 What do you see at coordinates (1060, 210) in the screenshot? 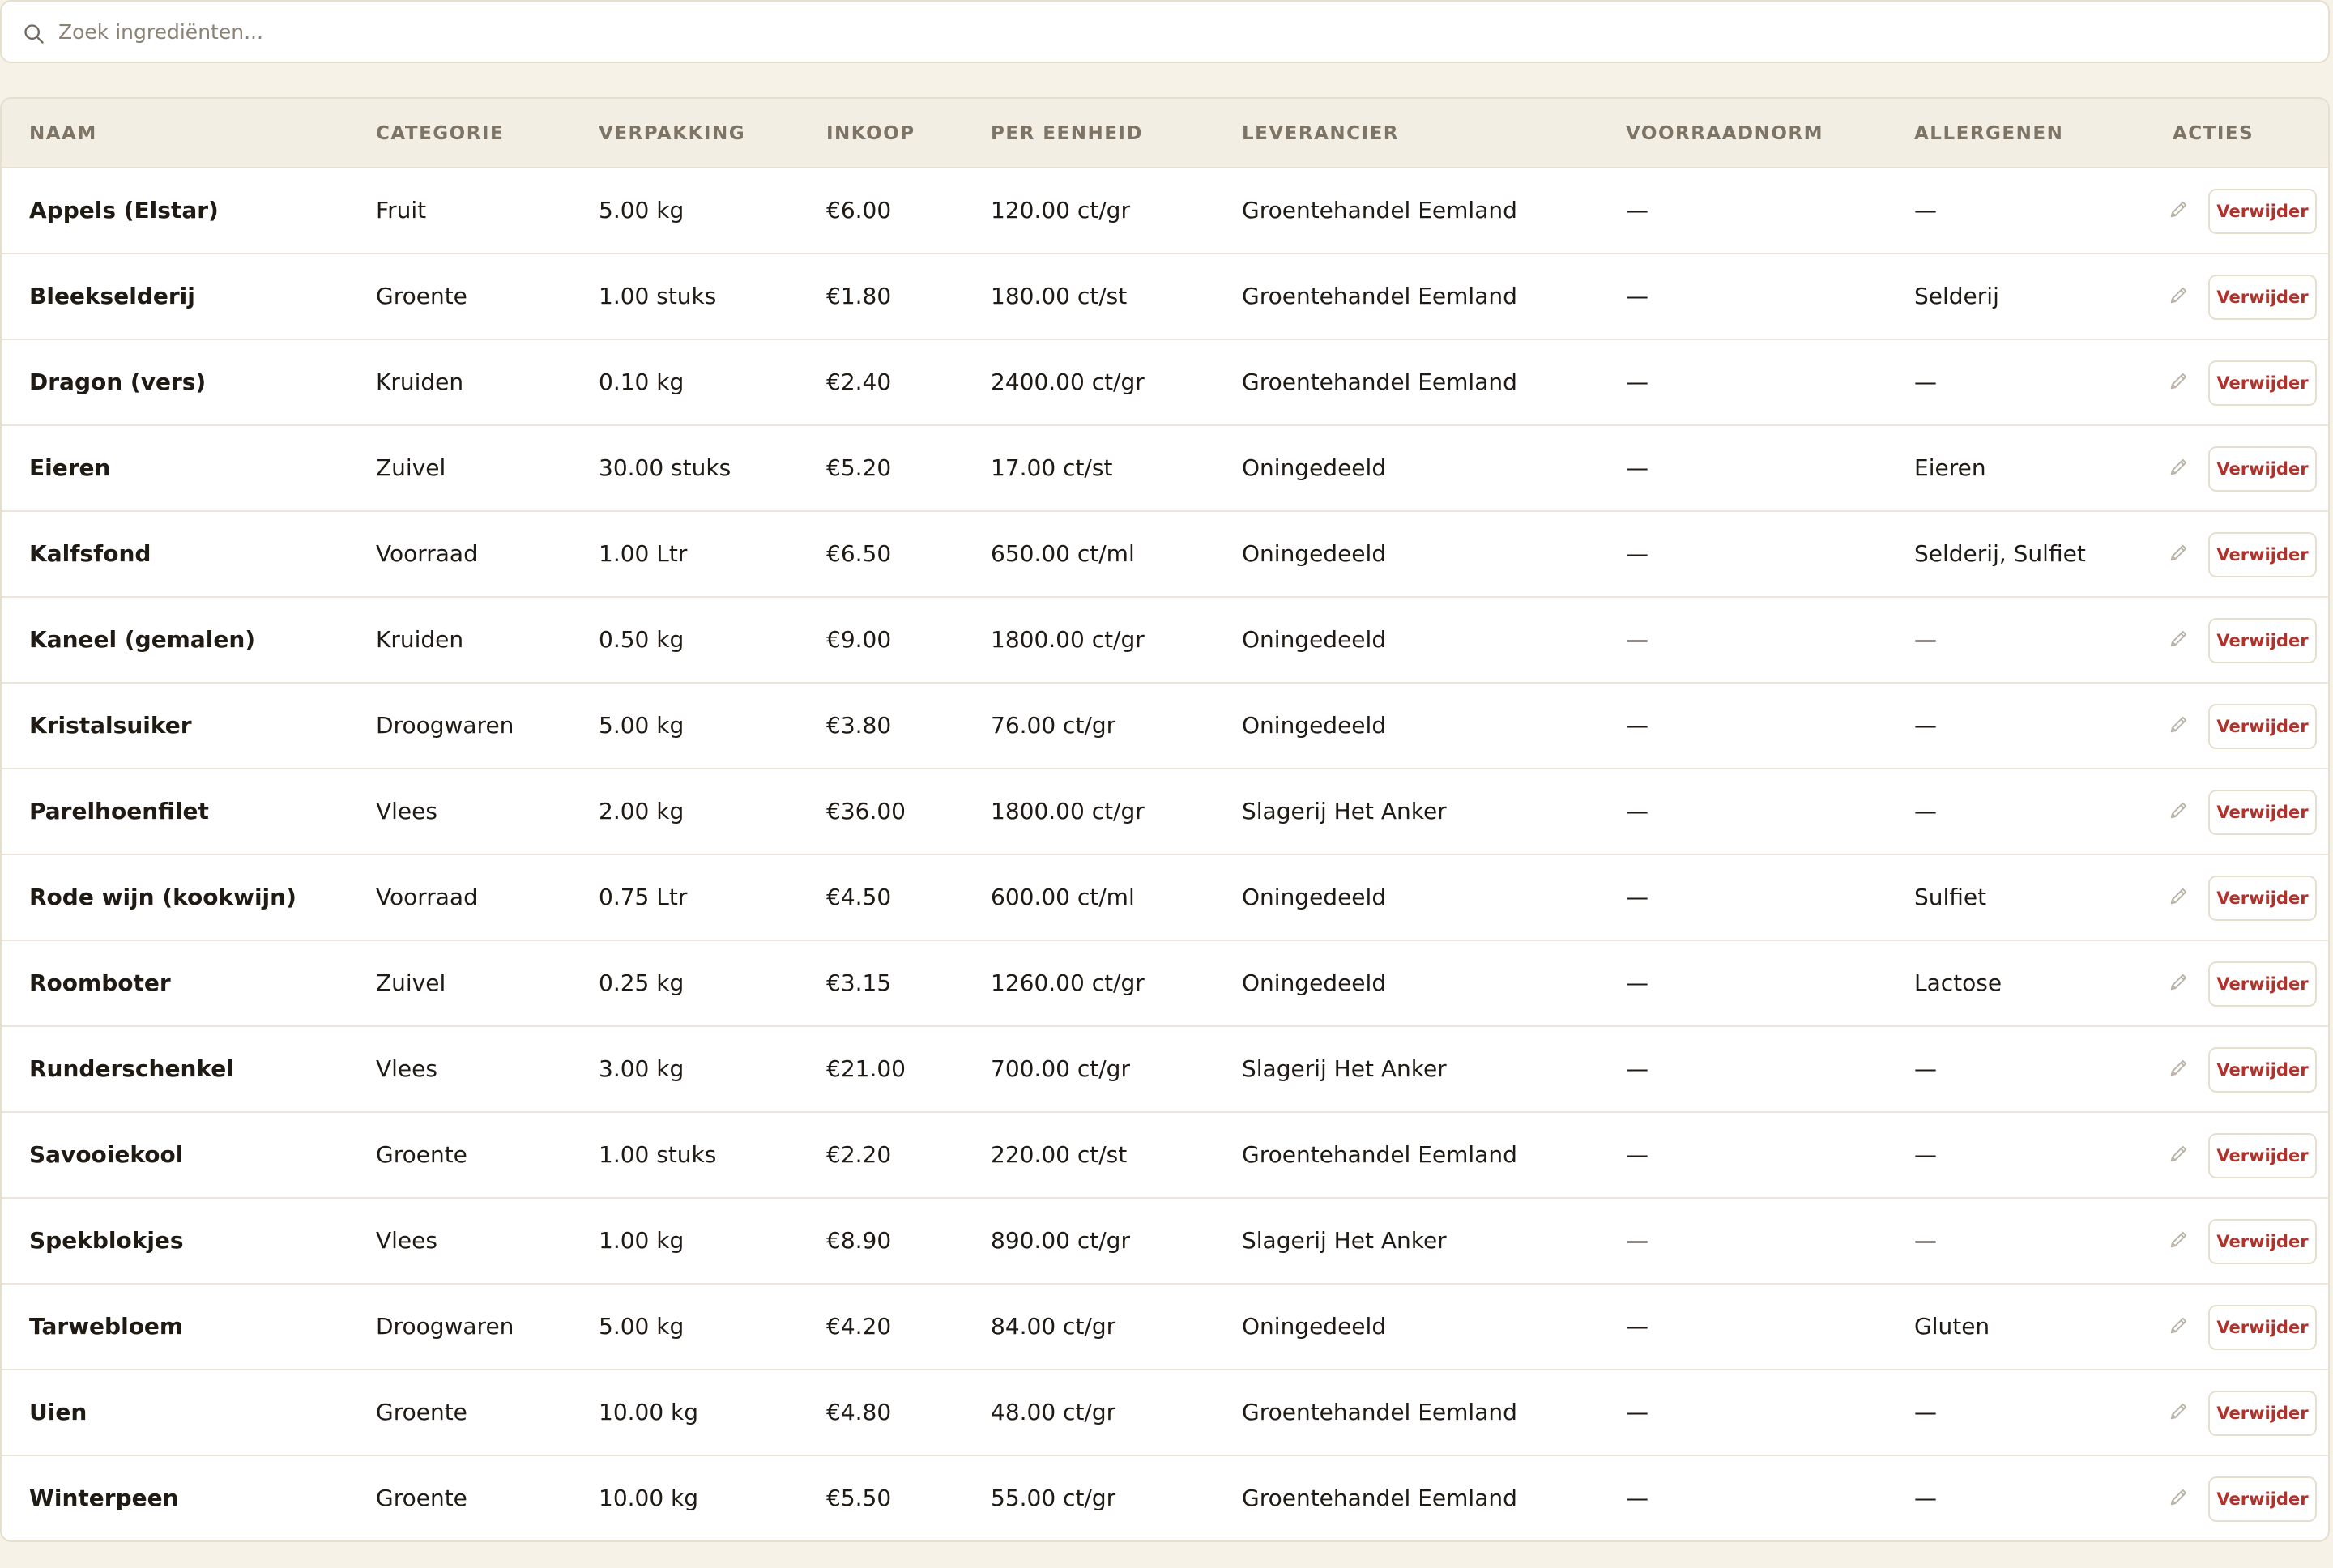
I see `ingredient-unit-price: 120.00 ct/gr` at bounding box center [1060, 210].